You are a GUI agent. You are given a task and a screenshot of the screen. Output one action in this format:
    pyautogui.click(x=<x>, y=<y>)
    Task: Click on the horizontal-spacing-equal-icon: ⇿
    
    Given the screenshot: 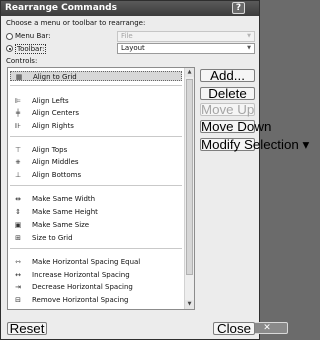 What is the action you would take?
    pyautogui.click(x=18, y=262)
    